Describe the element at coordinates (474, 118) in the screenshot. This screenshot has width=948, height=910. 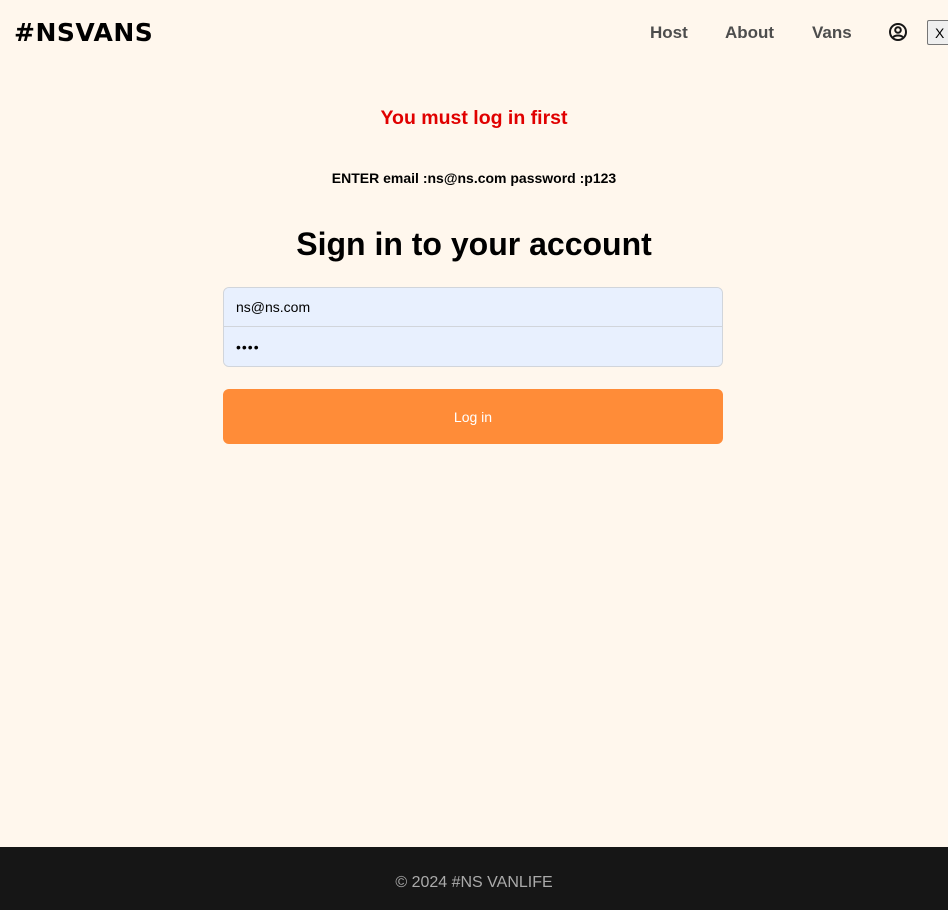
I see `auth-required-message: You must log in first` at that location.